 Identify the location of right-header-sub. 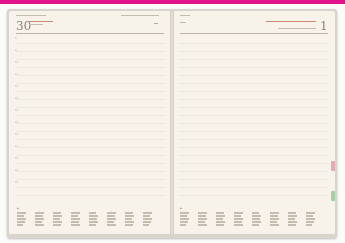
(297, 28).